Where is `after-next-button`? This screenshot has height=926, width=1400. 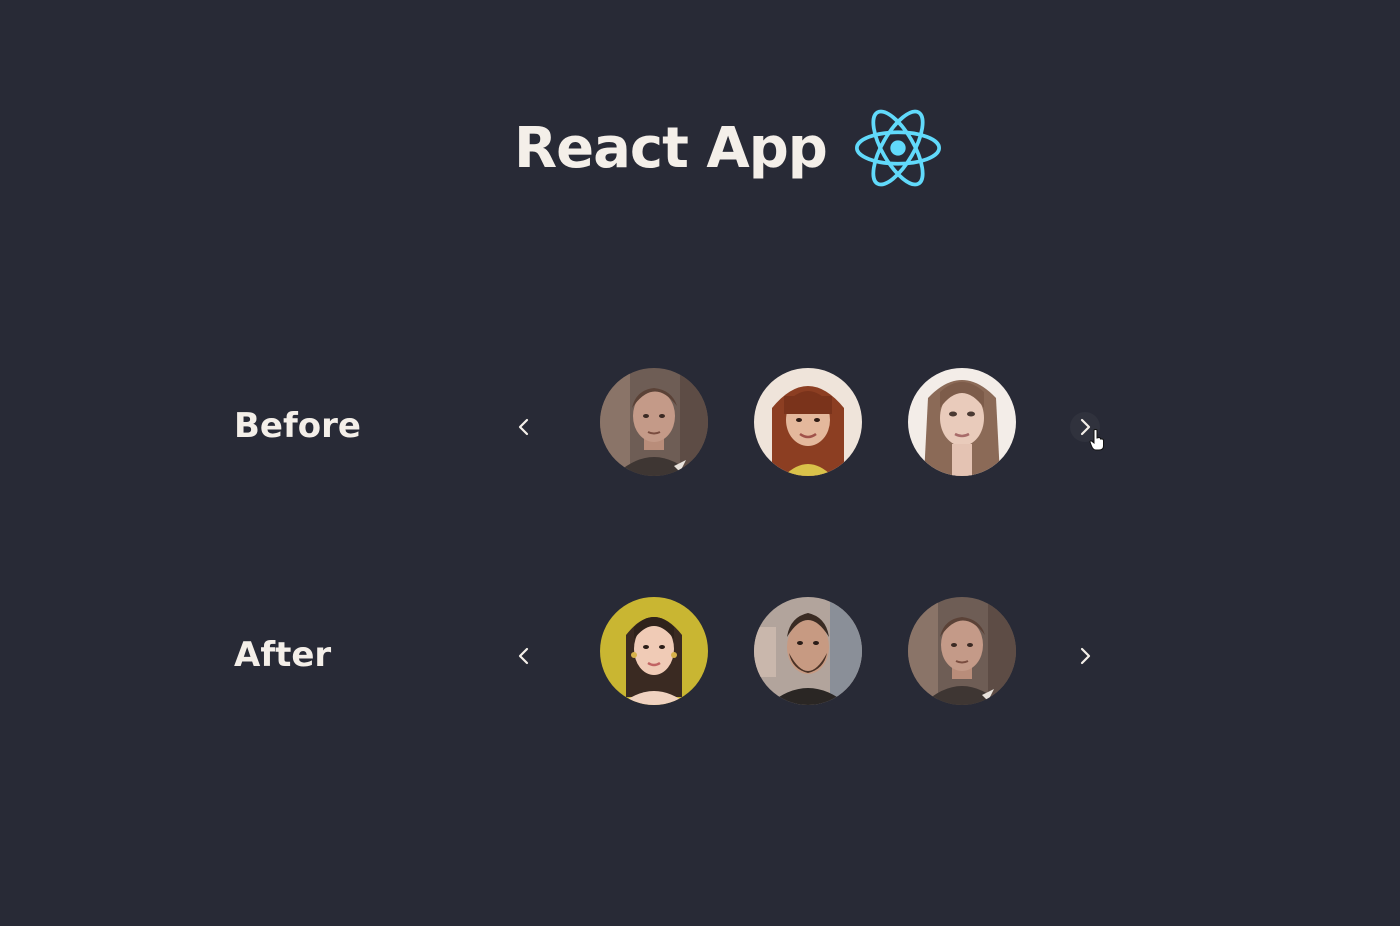 after-next-button is located at coordinates (1085, 656).